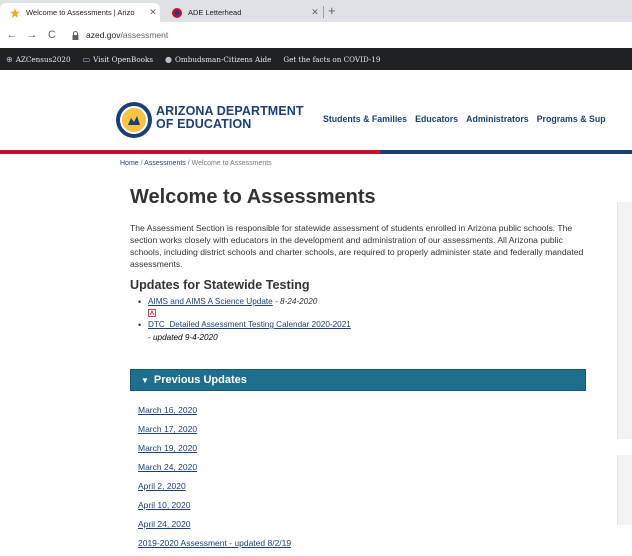 The height and width of the screenshot is (556, 632). Describe the element at coordinates (497, 119) in the screenshot. I see `nav-administrators: Administrators` at that location.